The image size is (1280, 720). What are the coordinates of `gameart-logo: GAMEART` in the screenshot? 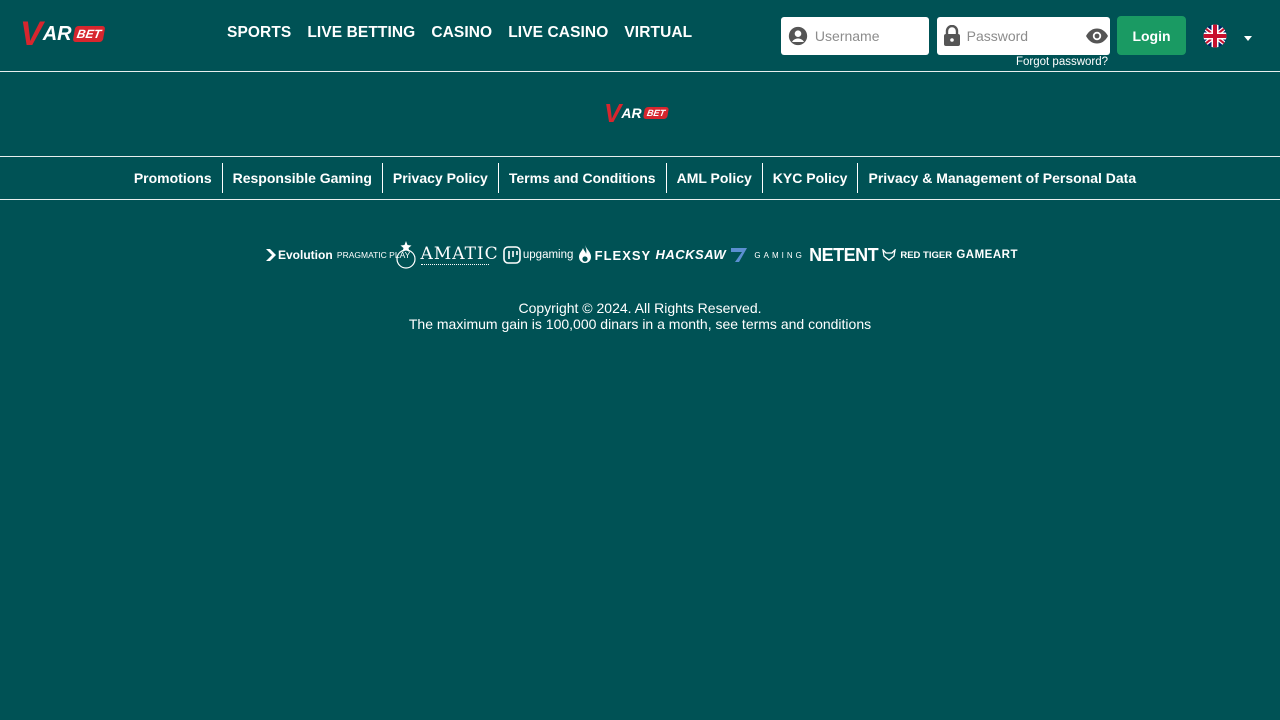 It's located at (987, 255).